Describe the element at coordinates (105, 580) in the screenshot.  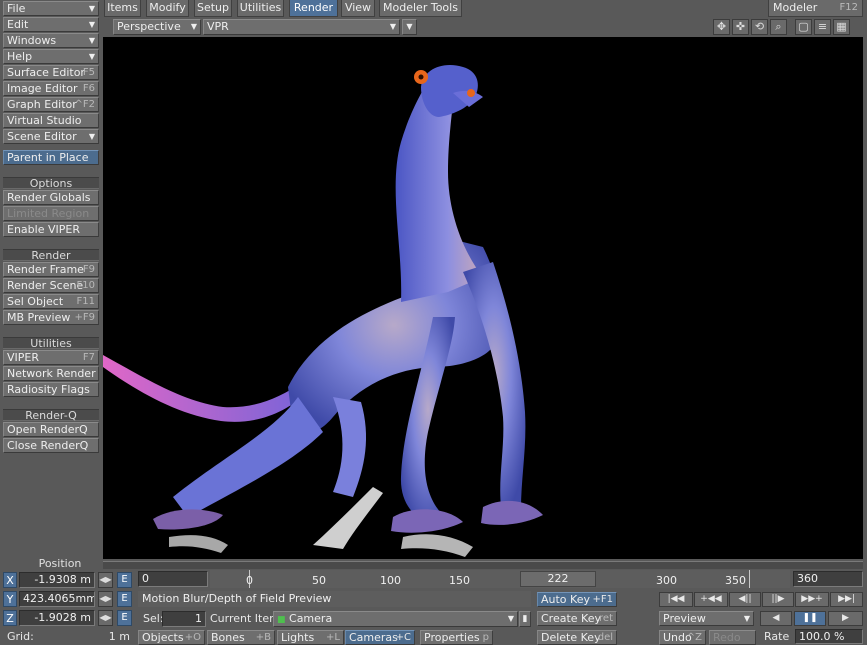
I see `x-stepper-icon: ◀▶` at that location.